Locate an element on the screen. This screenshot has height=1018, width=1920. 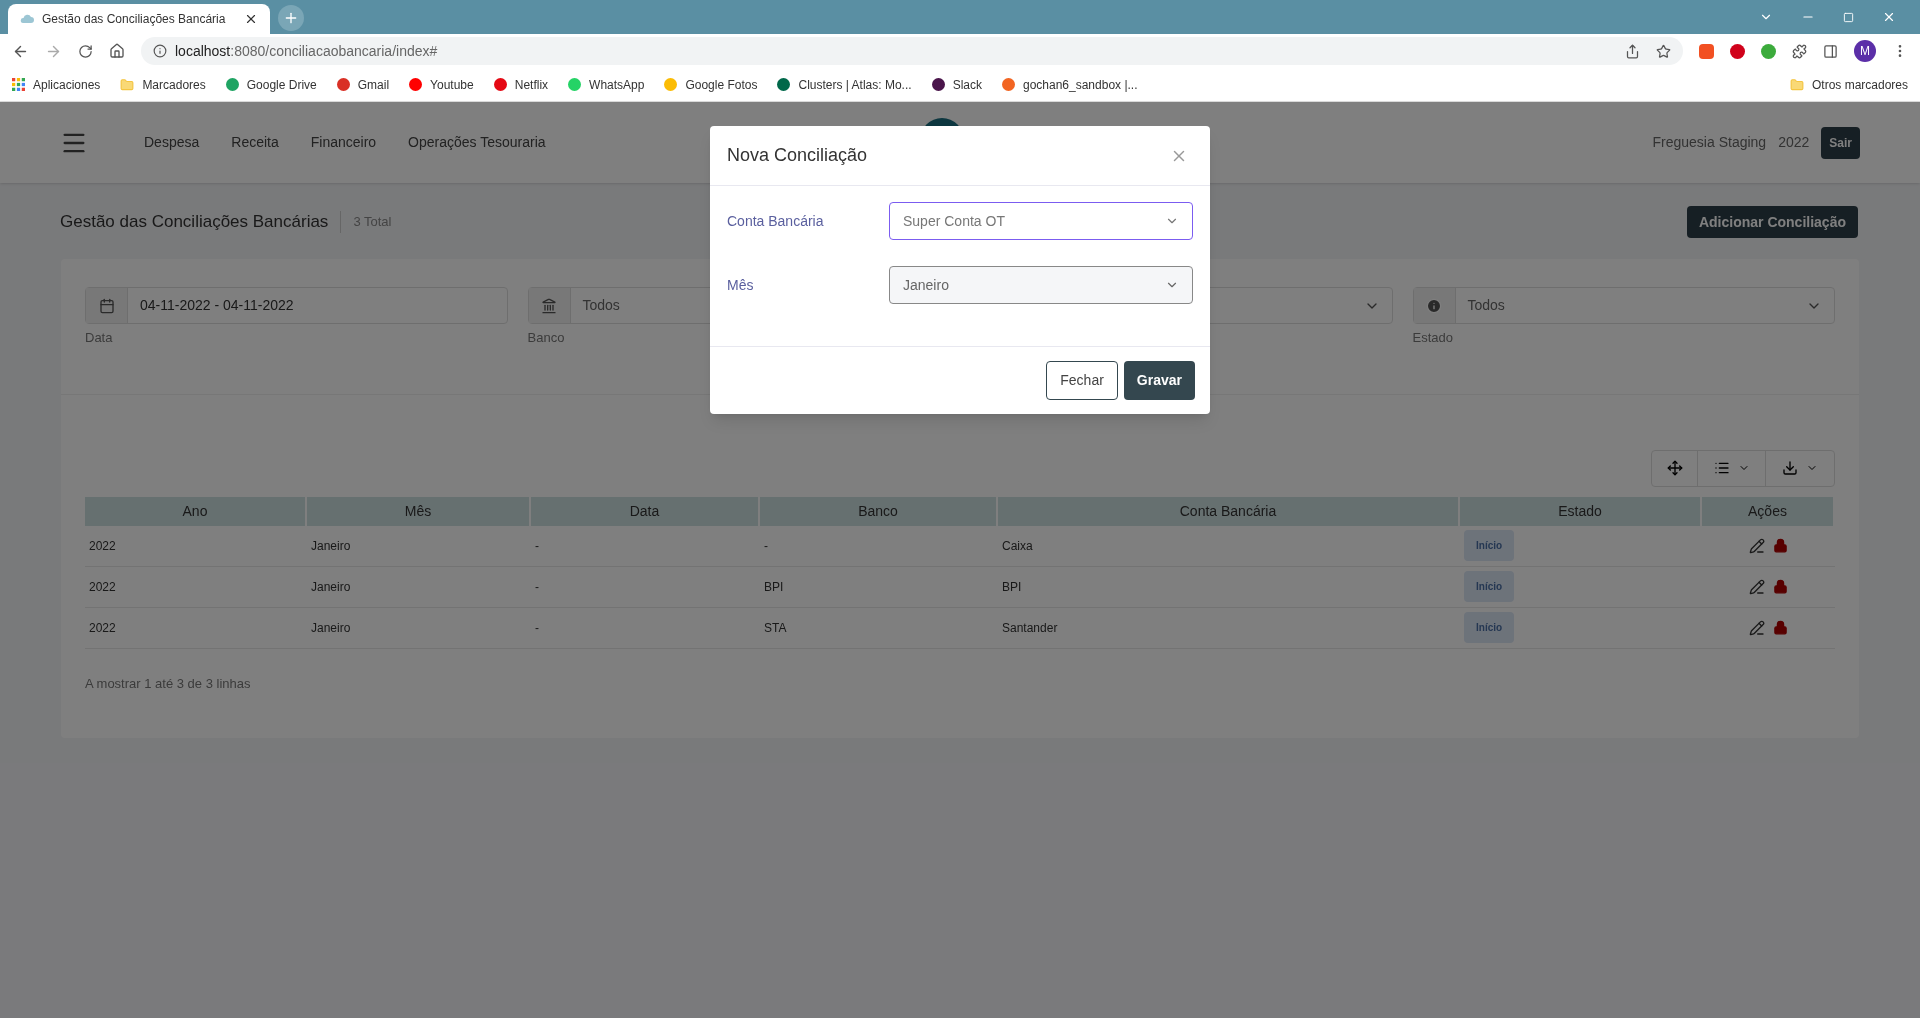
page-title: Gestão das Conciliações Bancárias is located at coordinates (194, 222).